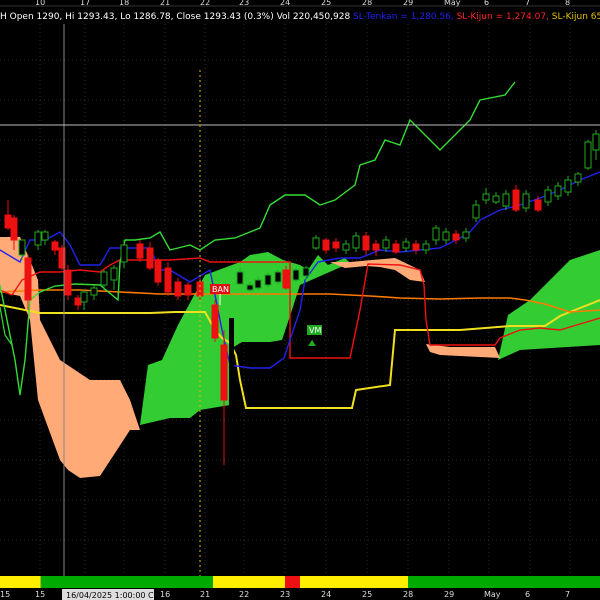  Describe the element at coordinates (220, 289) in the screenshot. I see `annotation-label: BAN` at that location.